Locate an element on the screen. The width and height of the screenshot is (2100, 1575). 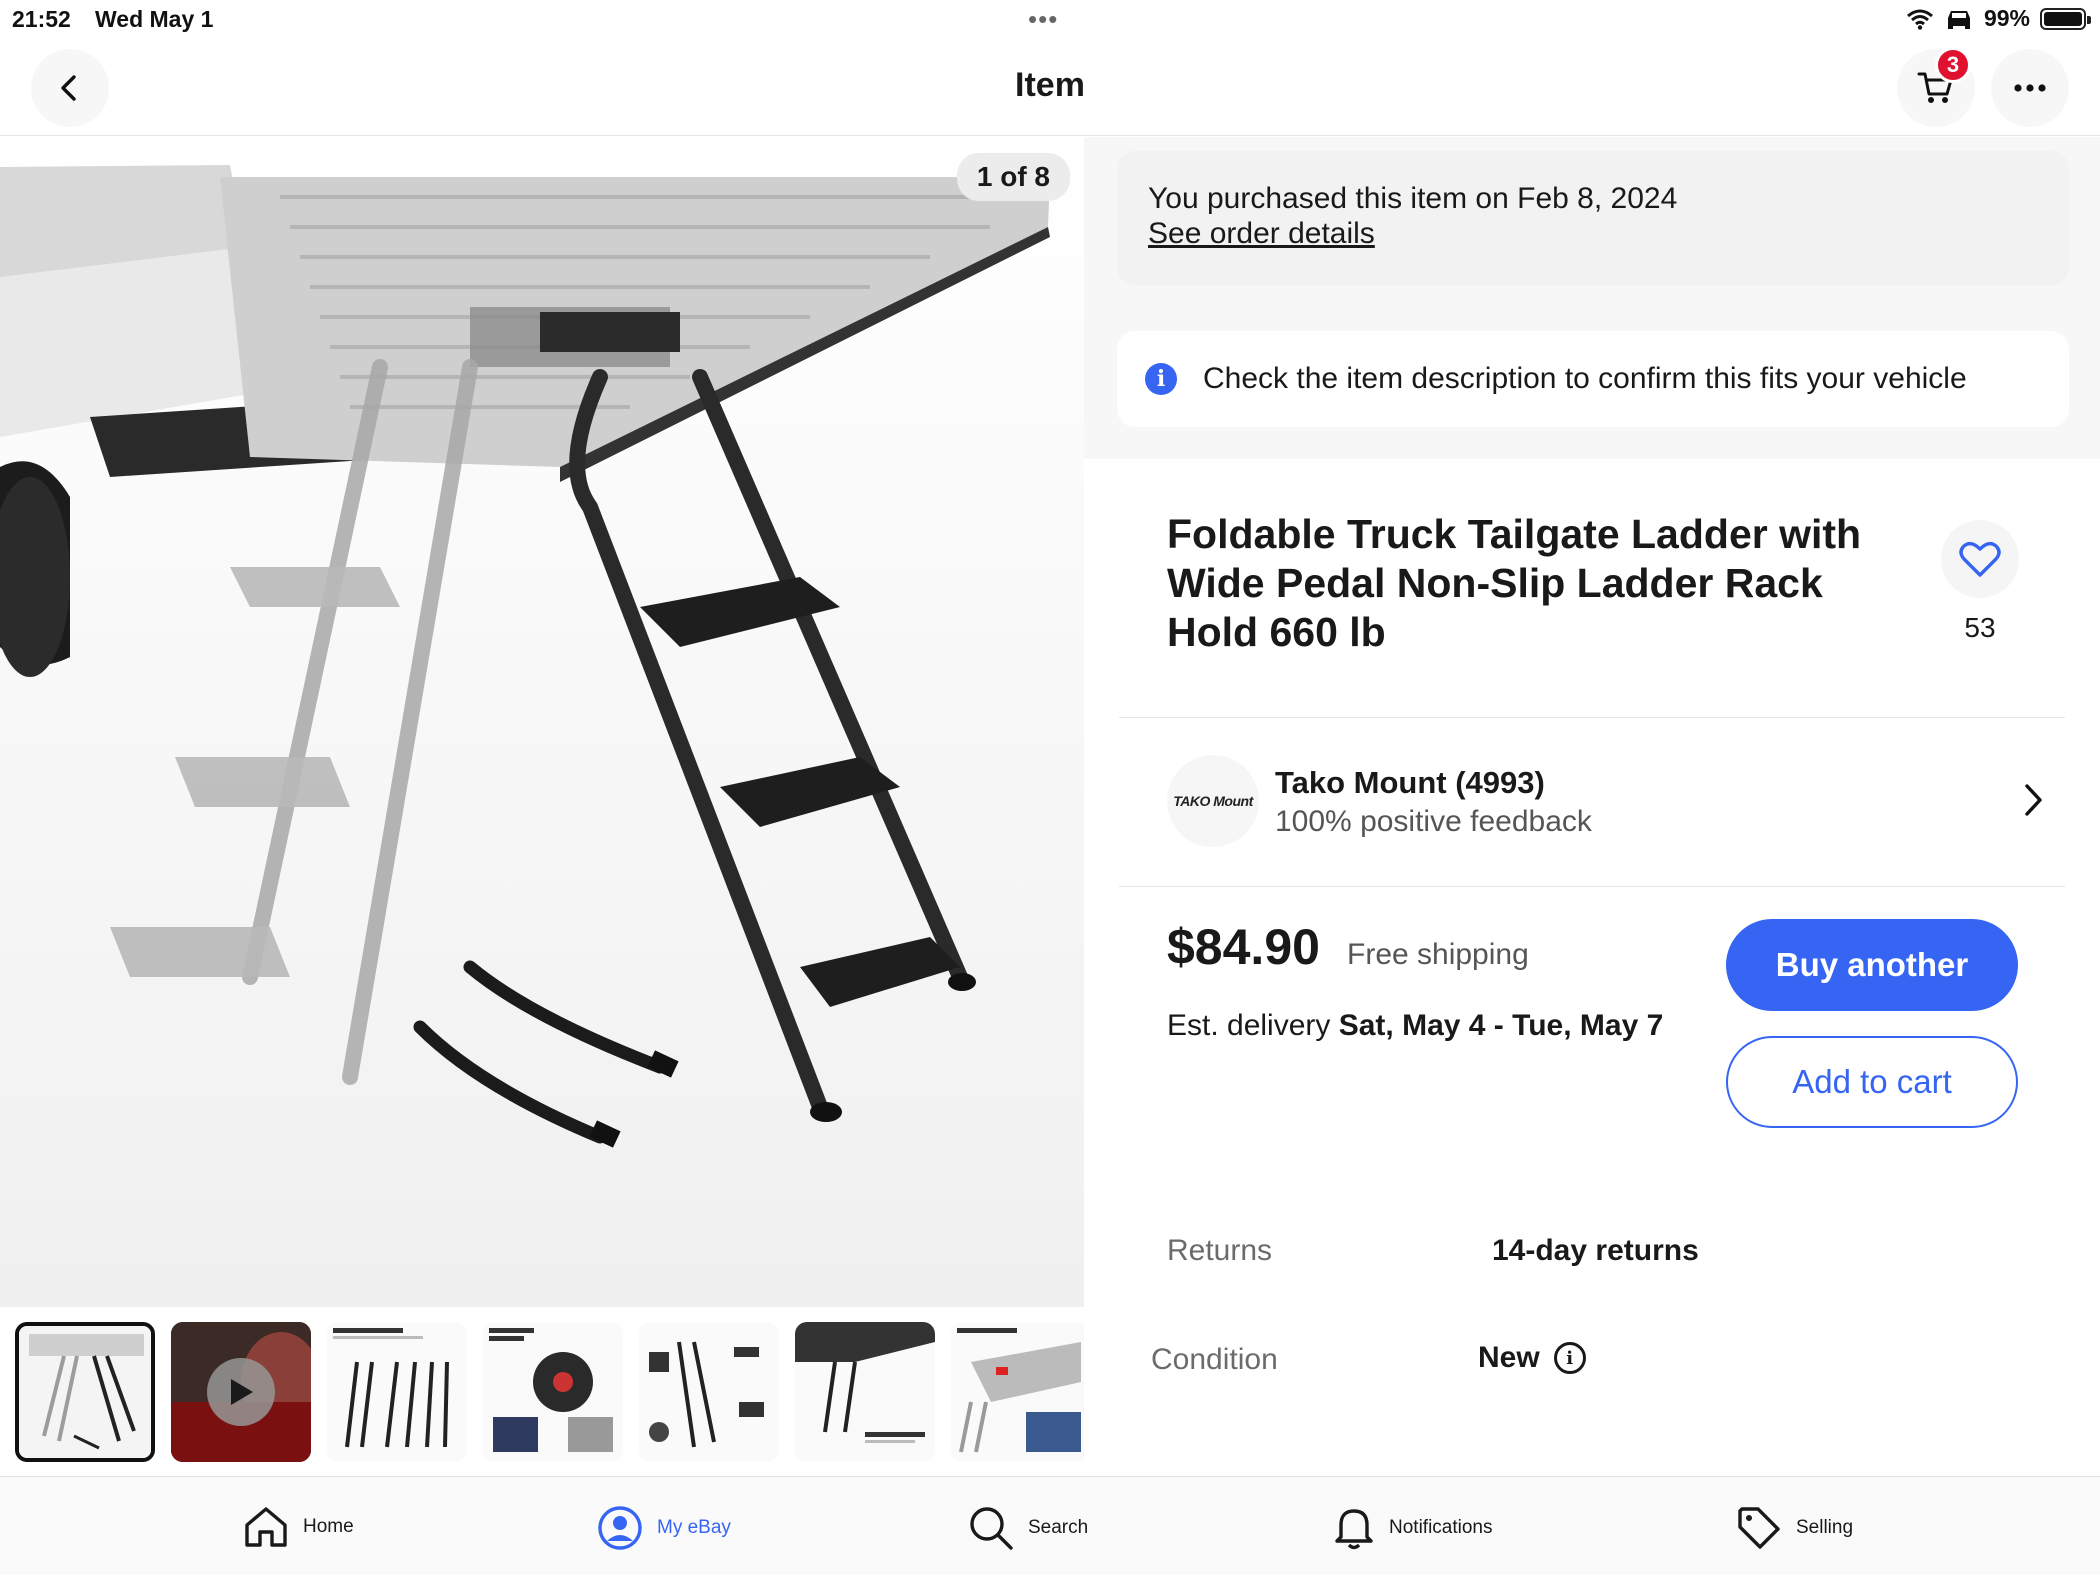
user-circle-icon is located at coordinates (620, 1528).